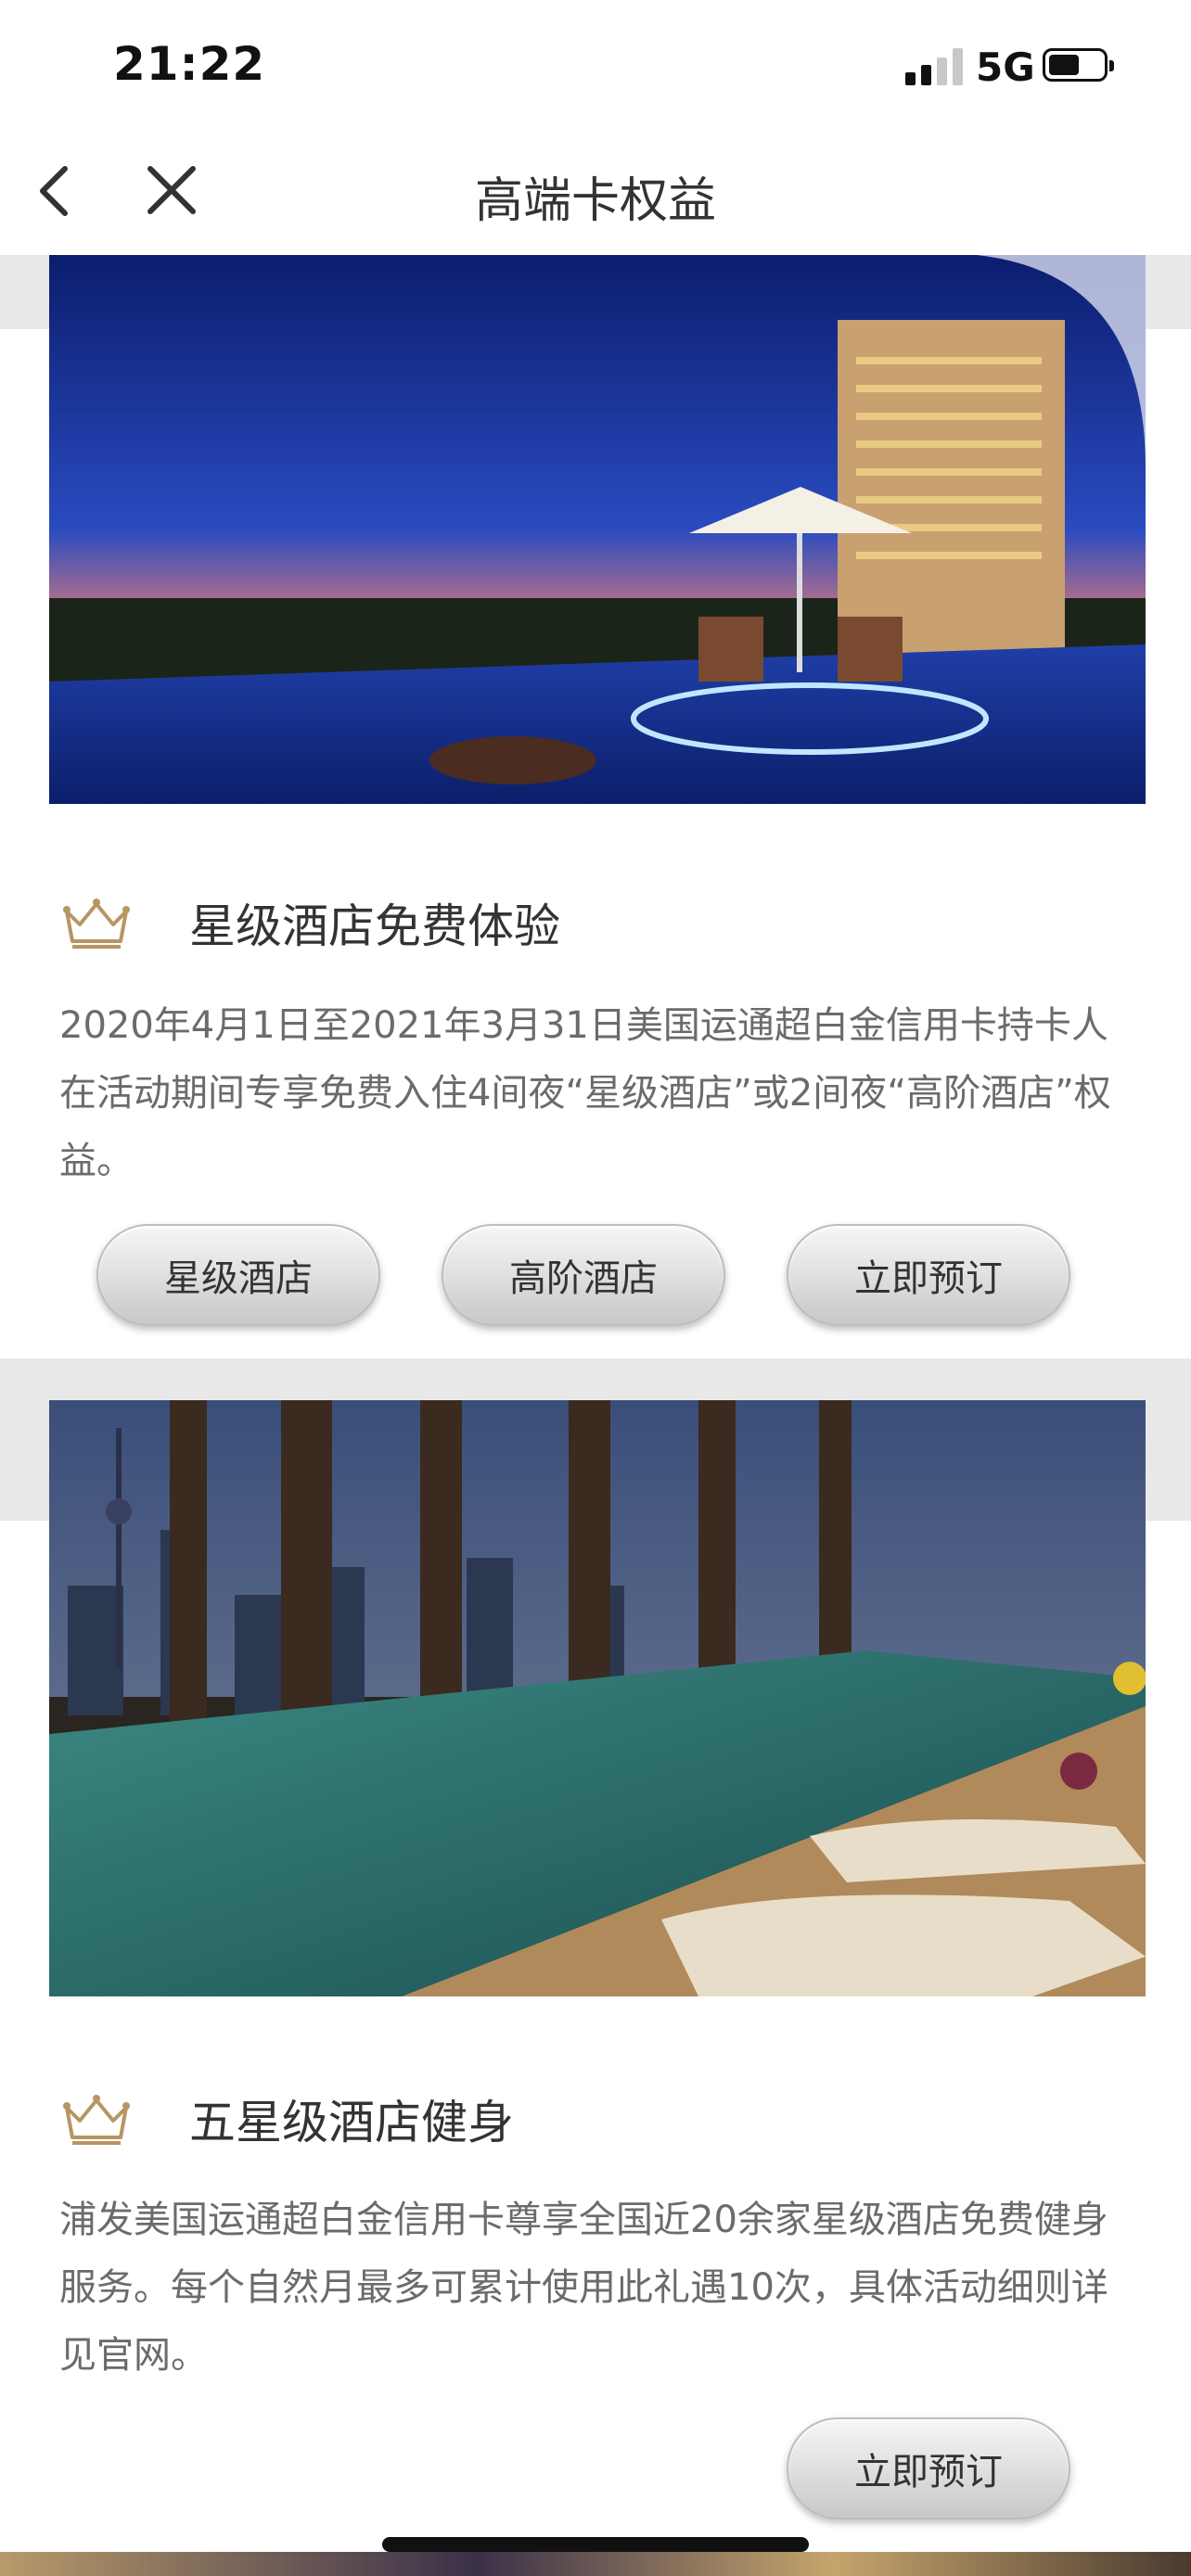 Image resolution: width=1191 pixels, height=2576 pixels. Describe the element at coordinates (595, 201) in the screenshot. I see `page-title: 高端卡权益` at that location.